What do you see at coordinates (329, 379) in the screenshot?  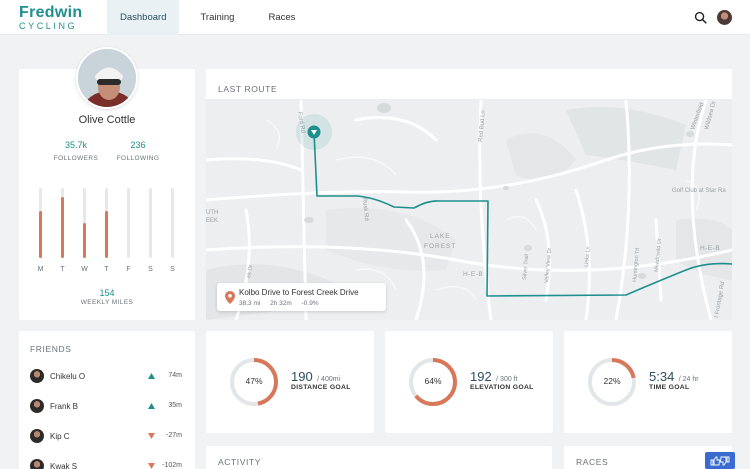 I see `distance-goal-unit: / 400mi` at bounding box center [329, 379].